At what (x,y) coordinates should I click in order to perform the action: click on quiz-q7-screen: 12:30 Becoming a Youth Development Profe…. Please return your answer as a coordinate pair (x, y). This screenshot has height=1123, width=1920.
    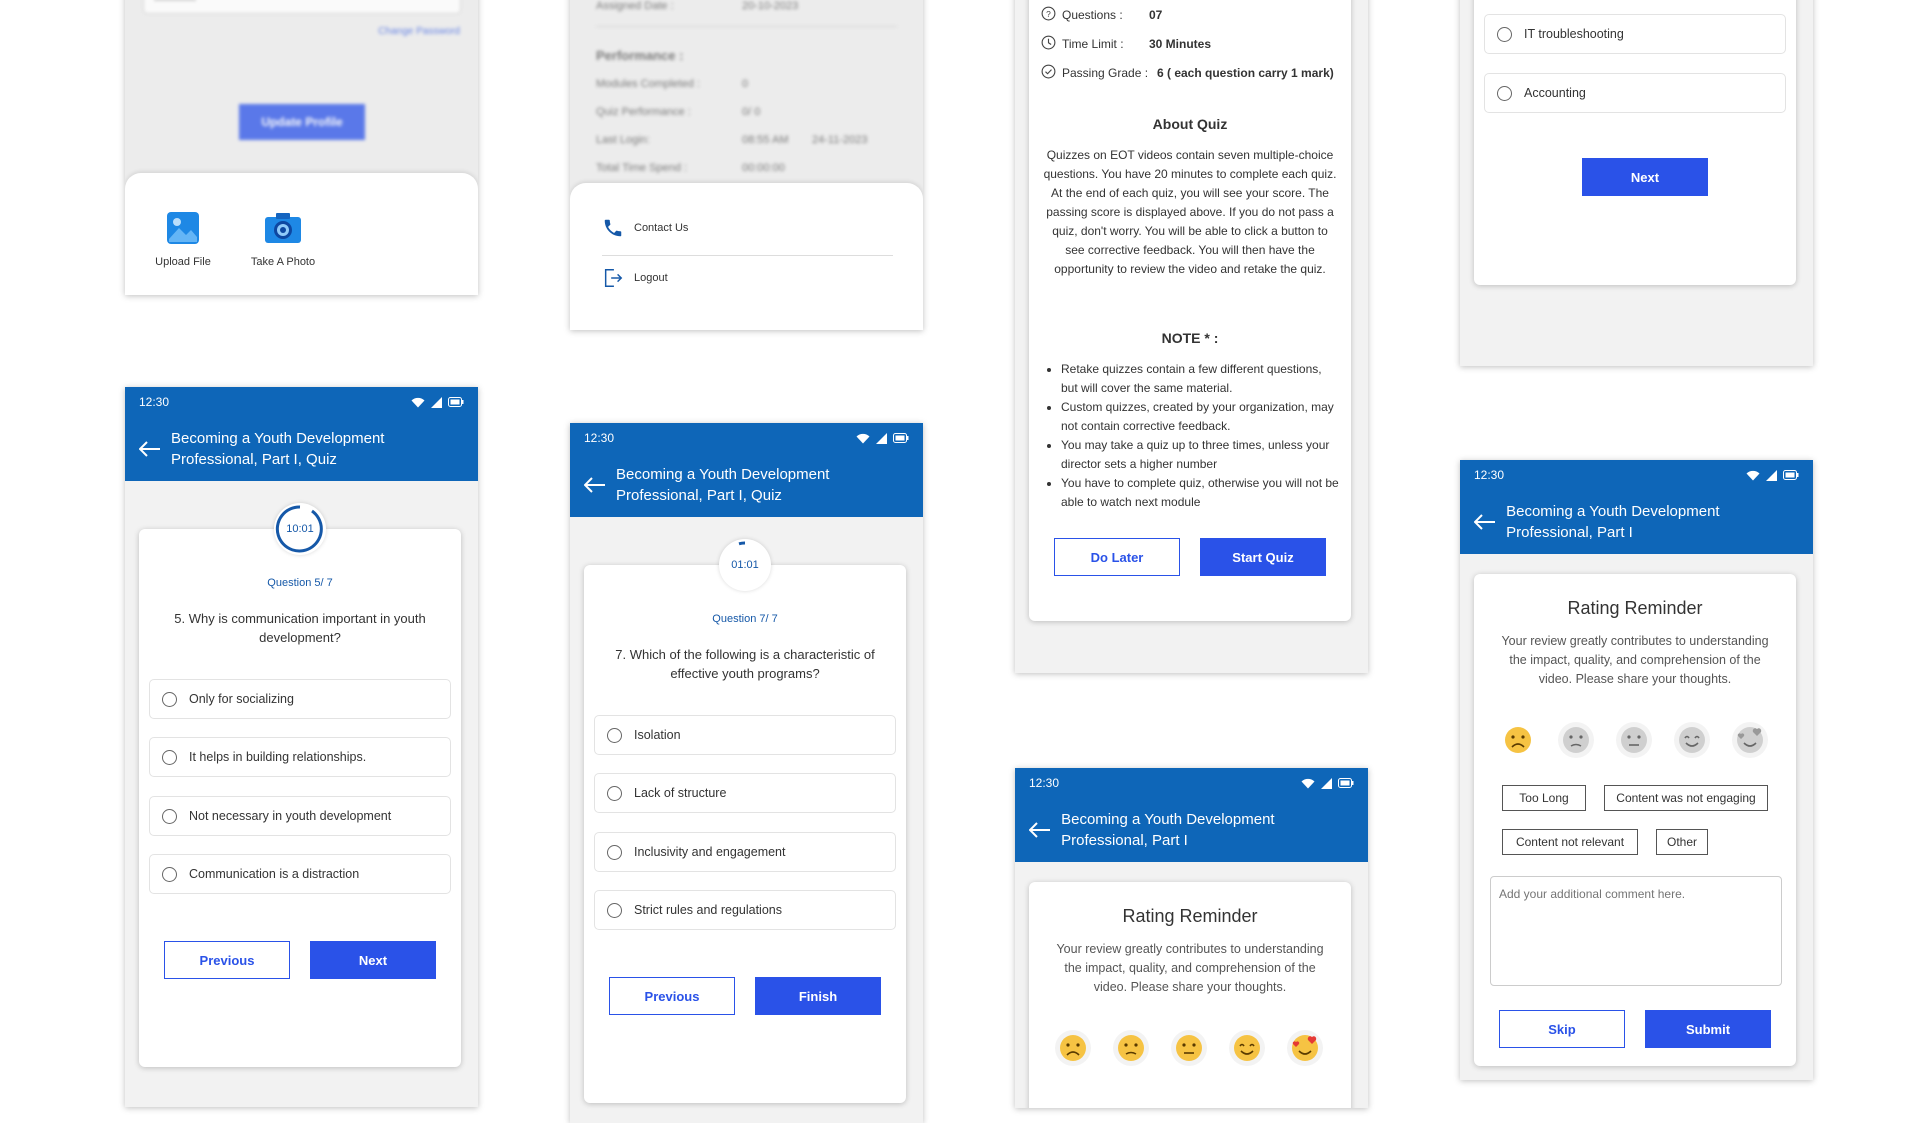
    Looking at the image, I should click on (746, 773).